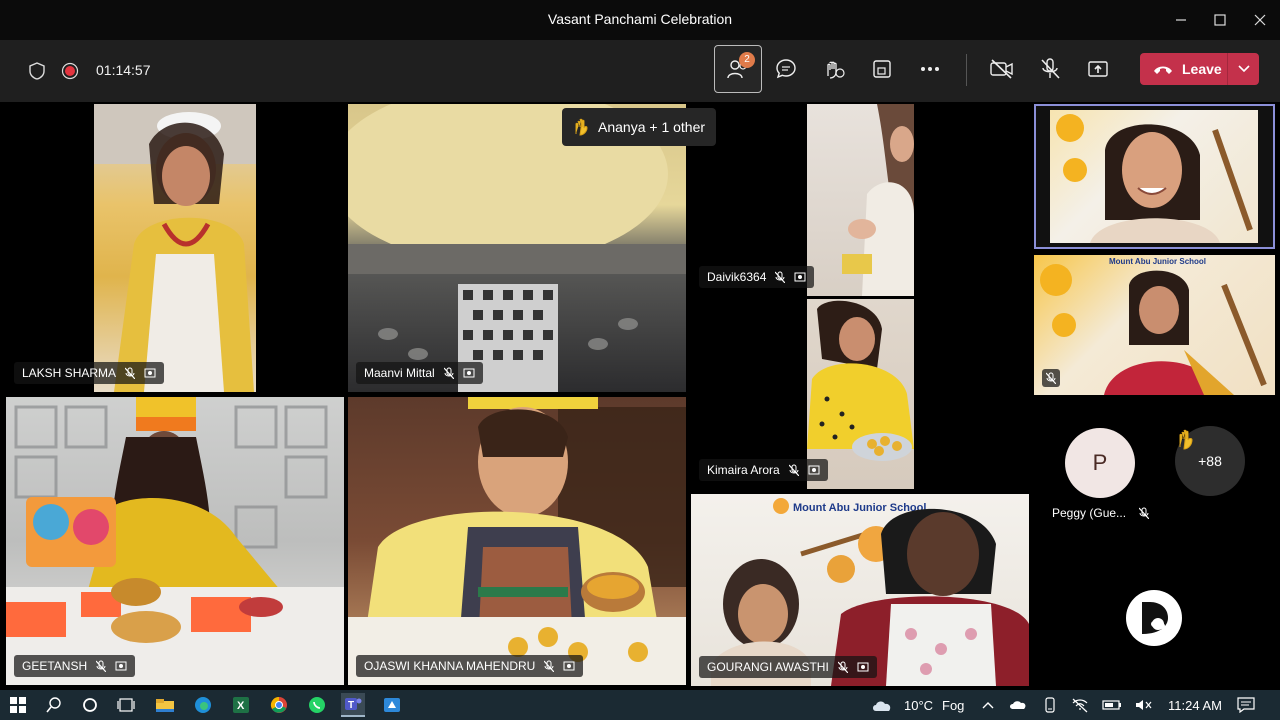 The image size is (1280, 720). Describe the element at coordinates (1220, 20) in the screenshot. I see `maximize-icon` at that location.